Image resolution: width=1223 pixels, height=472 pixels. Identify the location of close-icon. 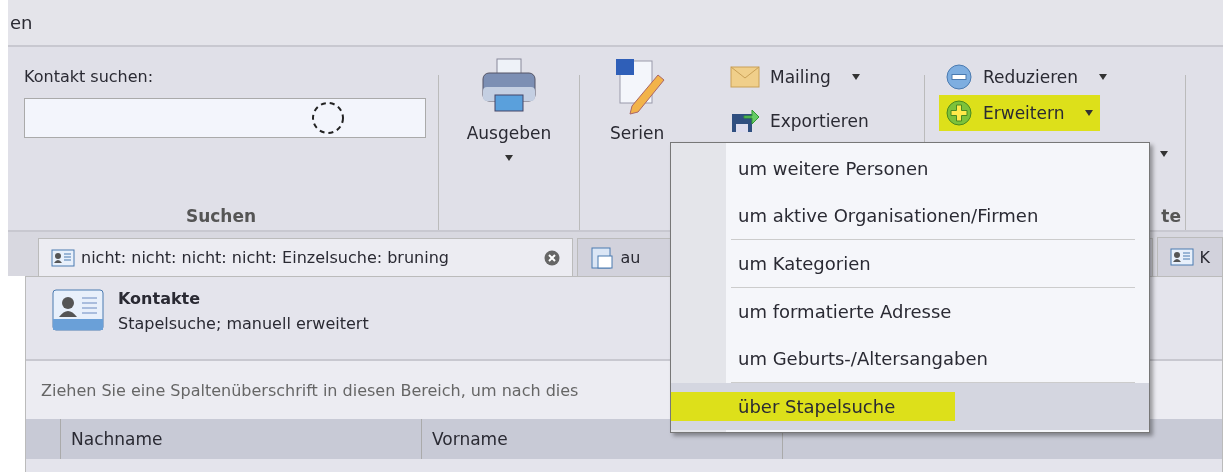
(552, 257).